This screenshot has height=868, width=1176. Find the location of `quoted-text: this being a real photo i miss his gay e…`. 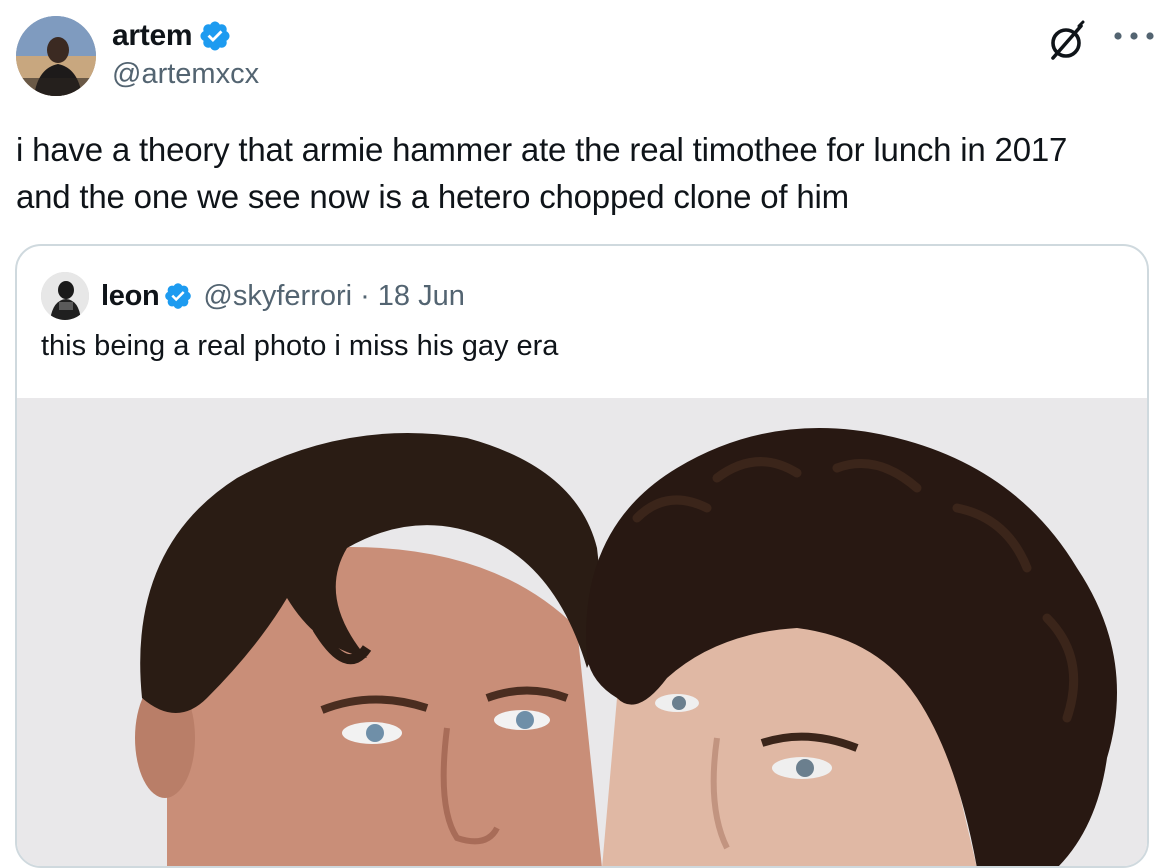

quoted-text: this being a real photo i miss his gay e… is located at coordinates (300, 346).